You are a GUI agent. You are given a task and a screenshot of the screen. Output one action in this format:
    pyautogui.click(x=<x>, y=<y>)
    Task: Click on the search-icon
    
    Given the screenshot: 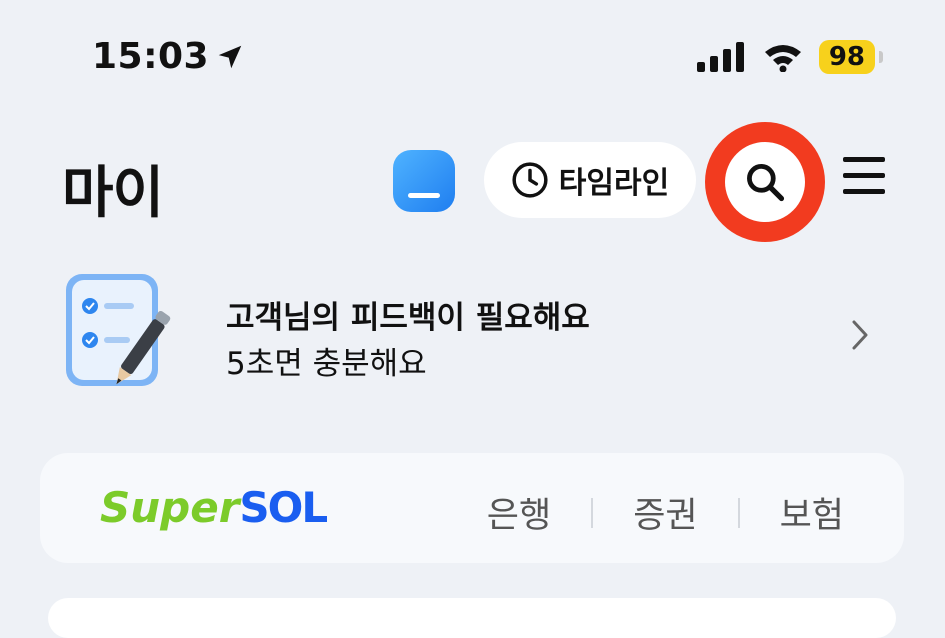 What is the action you would take?
    pyautogui.click(x=766, y=183)
    